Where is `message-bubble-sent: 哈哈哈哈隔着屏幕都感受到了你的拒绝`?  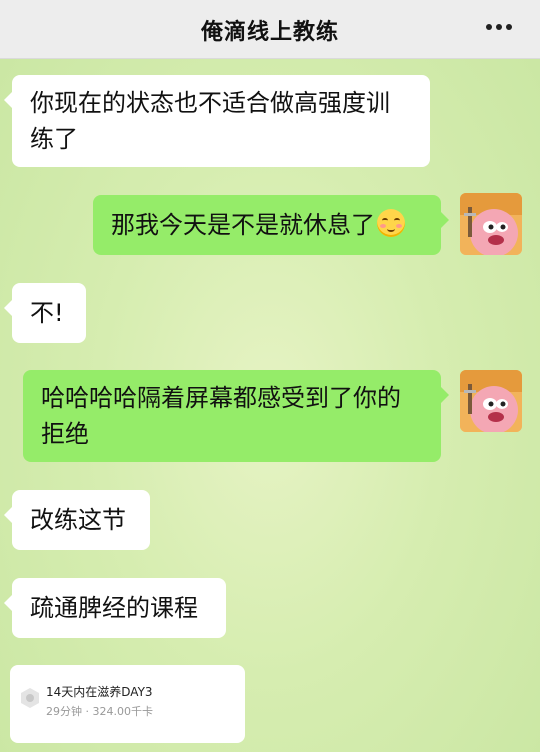 message-bubble-sent: 哈哈哈哈隔着屏幕都感受到了你的拒绝 is located at coordinates (236, 416).